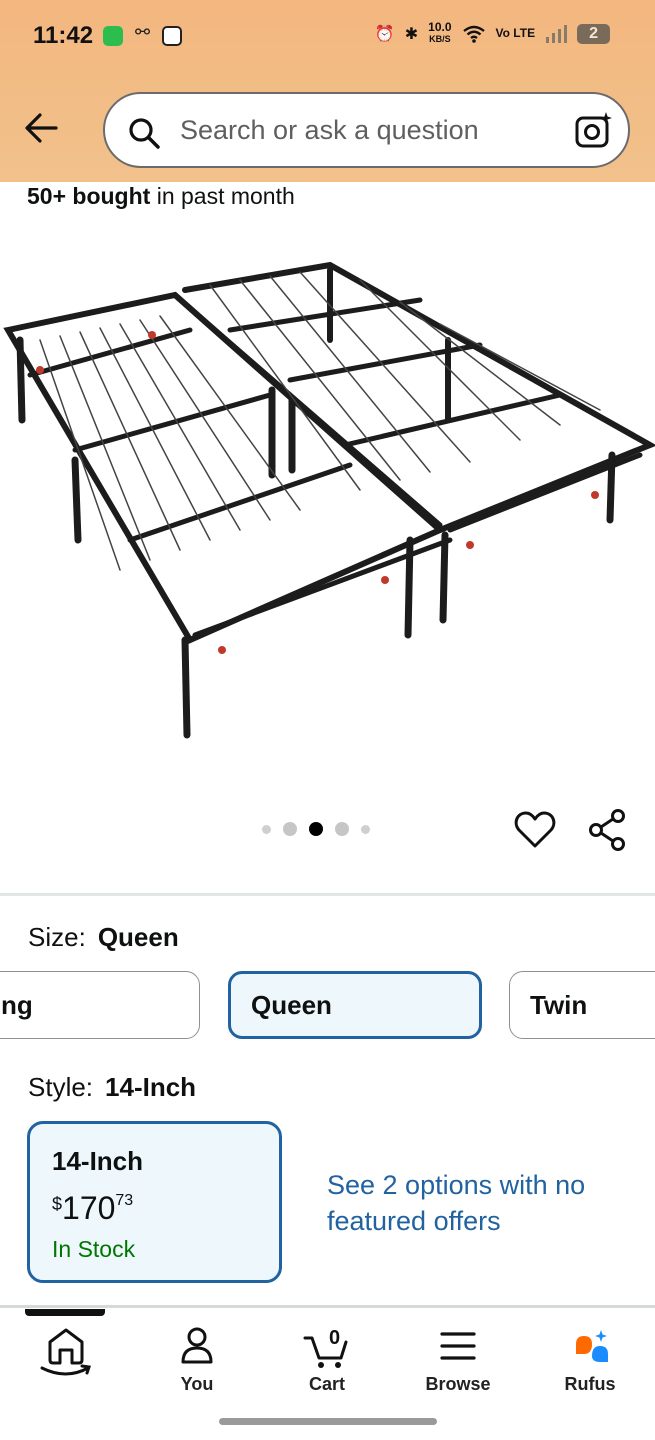 This screenshot has height=1440, width=655. Describe the element at coordinates (94, 1249) in the screenshot. I see `stock-status: In Stock` at that location.